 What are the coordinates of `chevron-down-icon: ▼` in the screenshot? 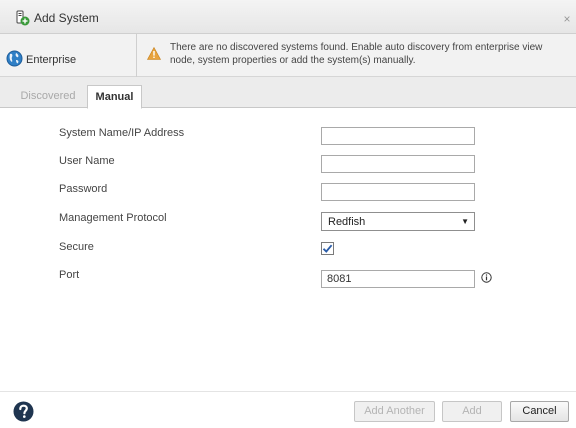 It's located at (465, 221).